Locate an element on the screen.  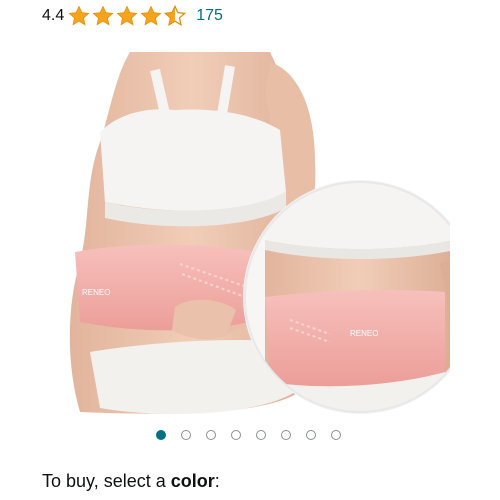
review-count-link: 175 is located at coordinates (209, 16).